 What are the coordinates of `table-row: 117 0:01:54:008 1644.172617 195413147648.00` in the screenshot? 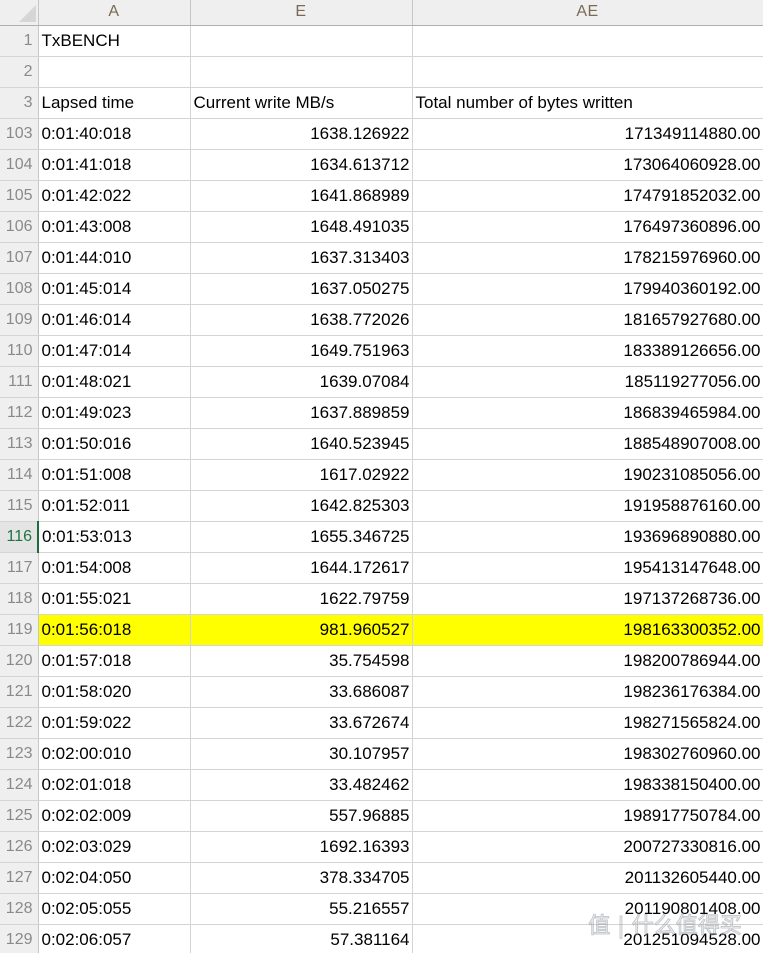 It's located at (381, 568).